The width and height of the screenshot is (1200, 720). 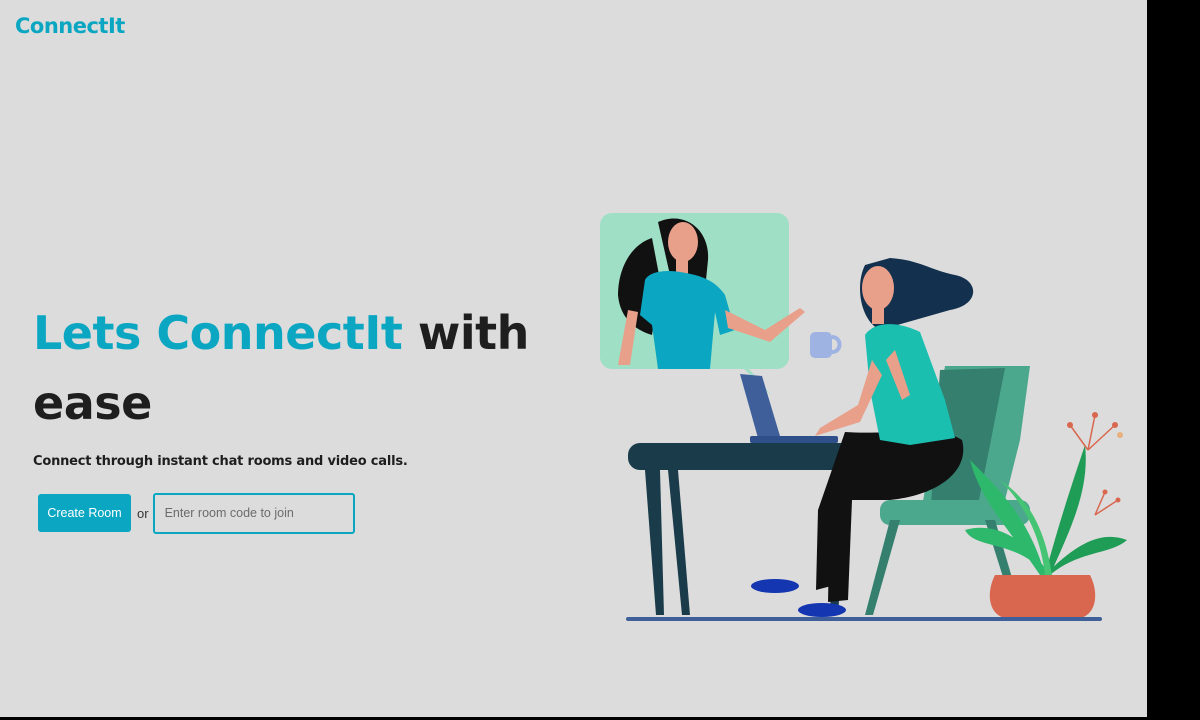 What do you see at coordinates (253, 513) in the screenshot?
I see `room-code-input` at bounding box center [253, 513].